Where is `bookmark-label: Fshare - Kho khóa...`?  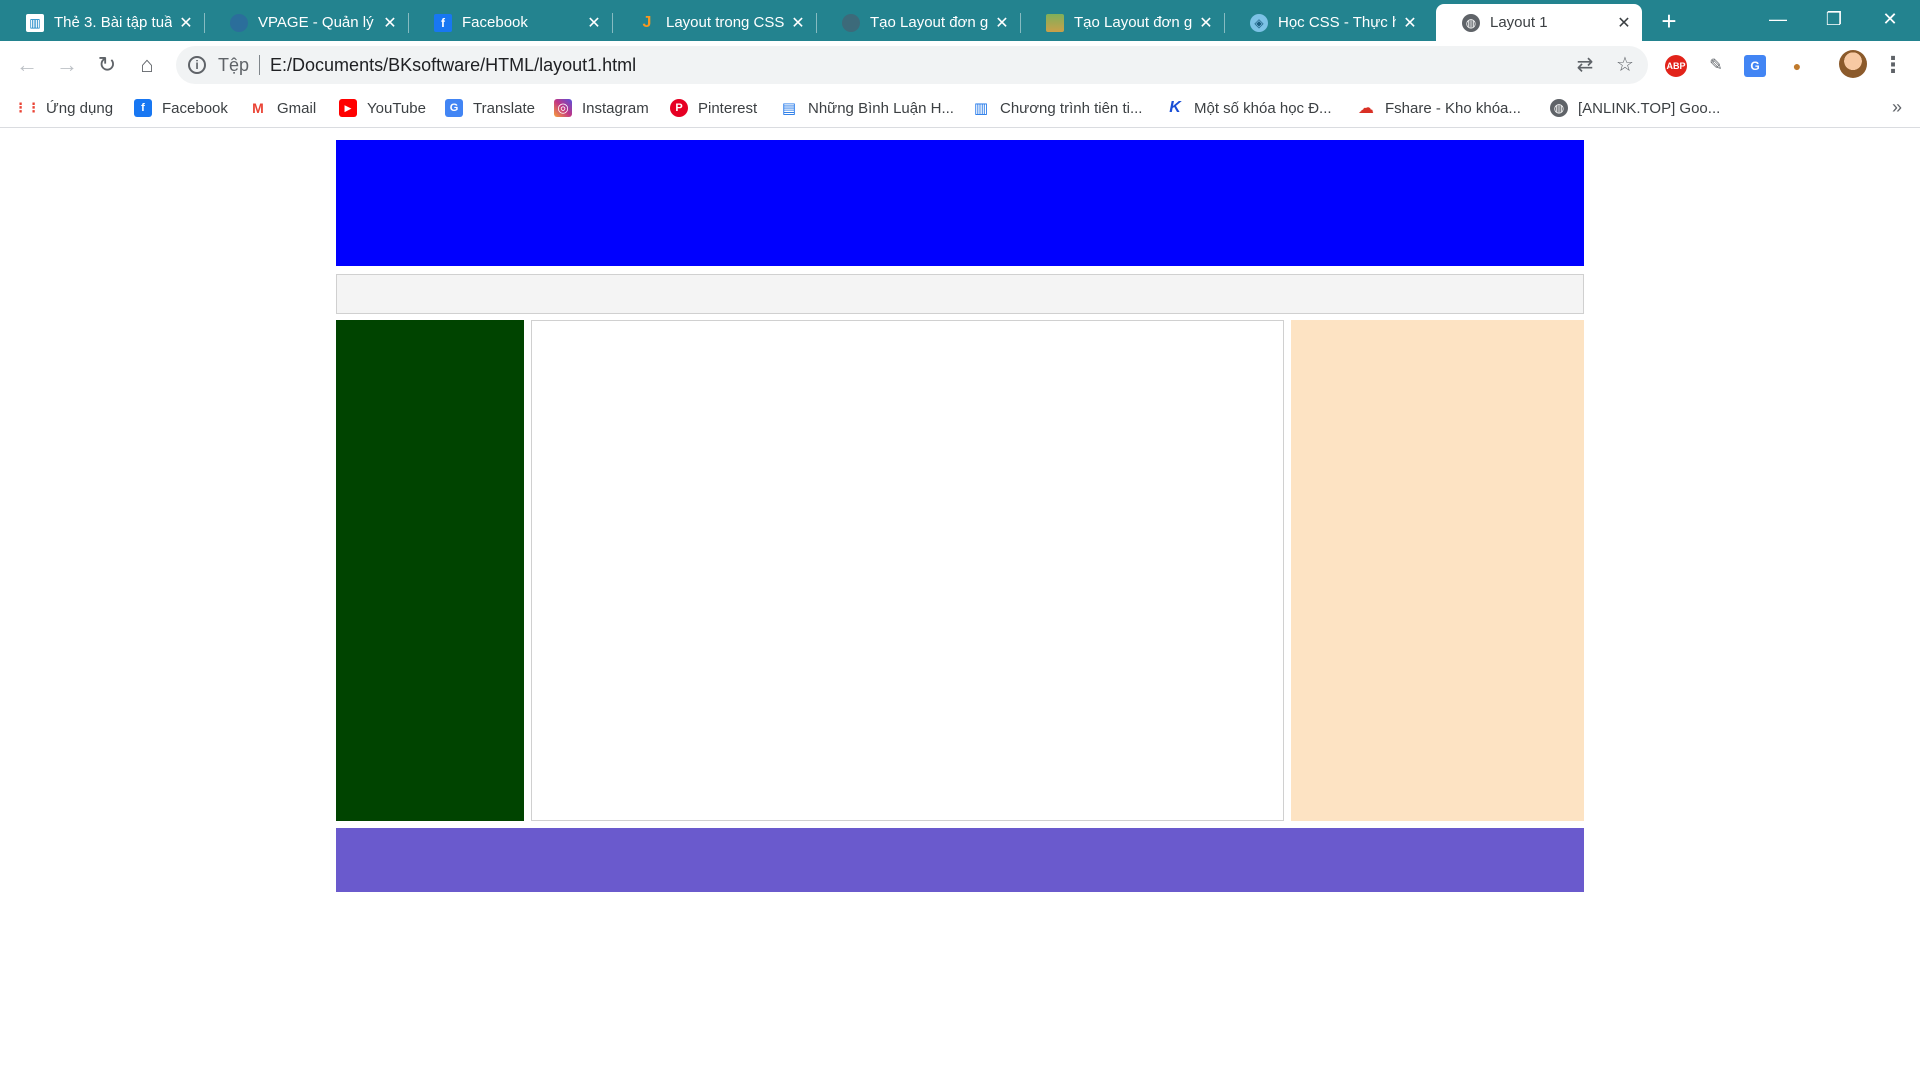
bookmark-label: Fshare - Kho khóa... is located at coordinates (1453, 108).